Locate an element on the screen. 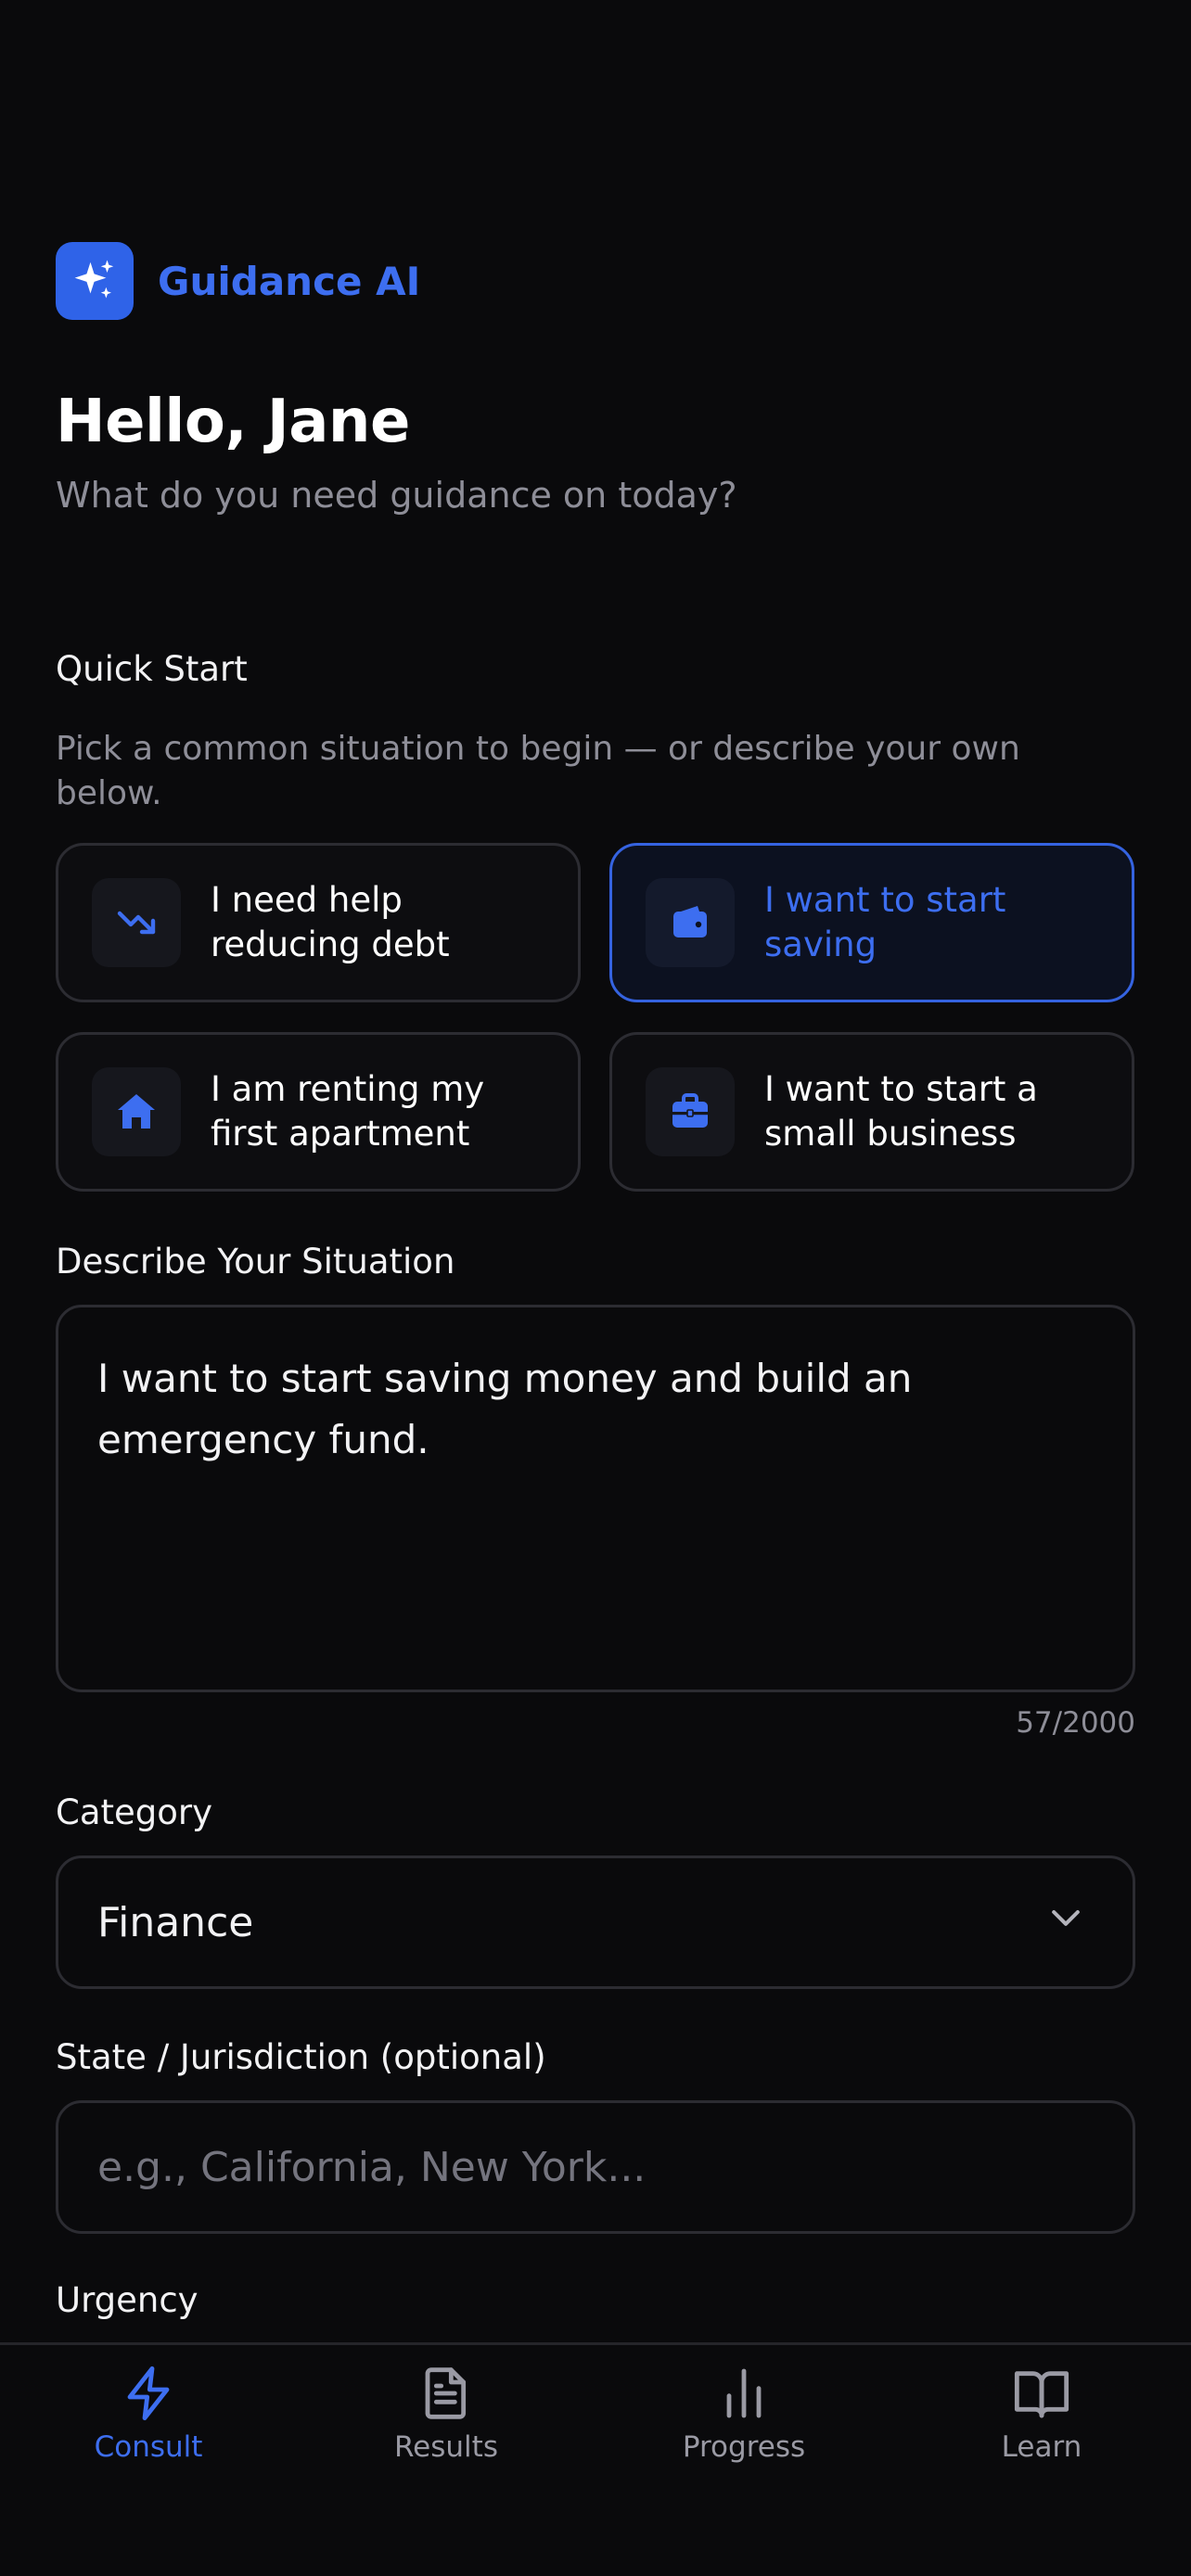 This screenshot has height=2576, width=1191. bar-chart-icon is located at coordinates (744, 2393).